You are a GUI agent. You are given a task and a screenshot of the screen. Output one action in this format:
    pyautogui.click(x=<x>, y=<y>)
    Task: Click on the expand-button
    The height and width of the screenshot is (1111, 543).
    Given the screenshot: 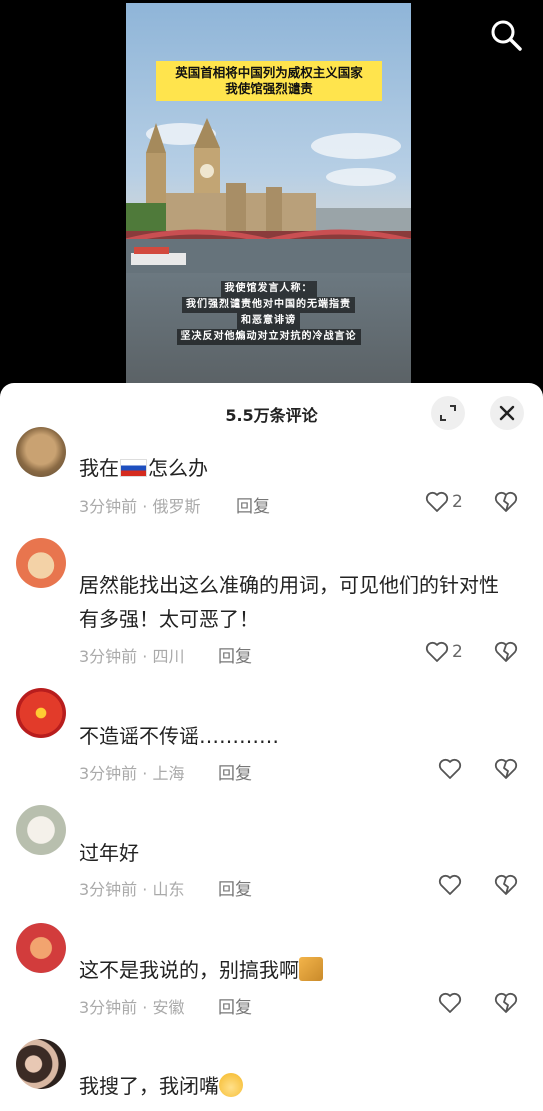 What is the action you would take?
    pyautogui.click(x=448, y=413)
    